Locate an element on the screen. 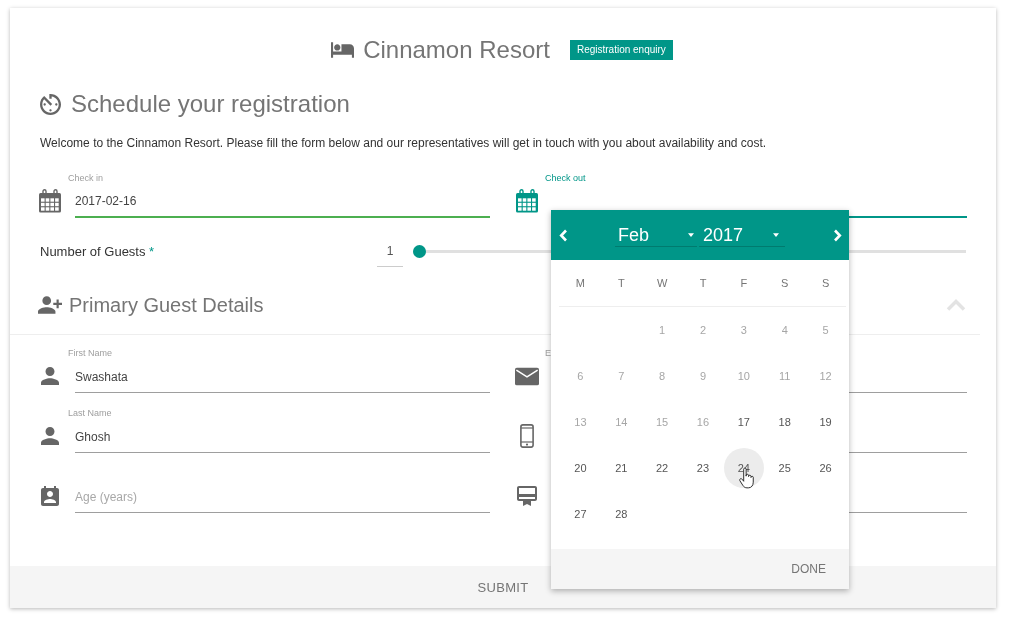 The height and width of the screenshot is (618, 1024). weekday-label: F is located at coordinates (744, 283).